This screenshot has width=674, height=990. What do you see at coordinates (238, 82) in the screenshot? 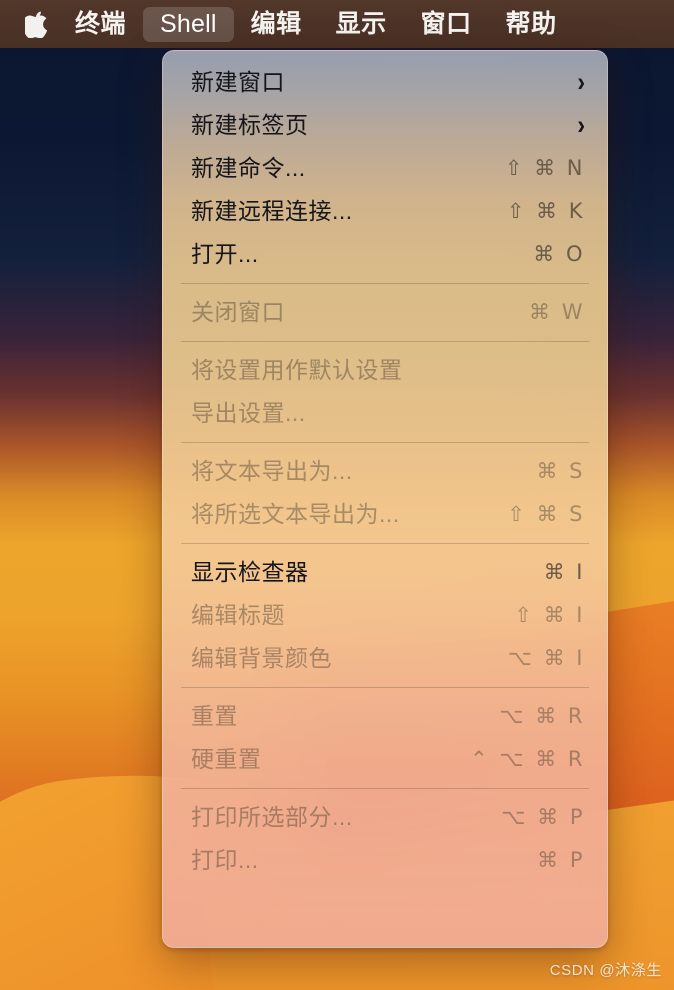
I see `menu-item-label: 新建窗口` at bounding box center [238, 82].